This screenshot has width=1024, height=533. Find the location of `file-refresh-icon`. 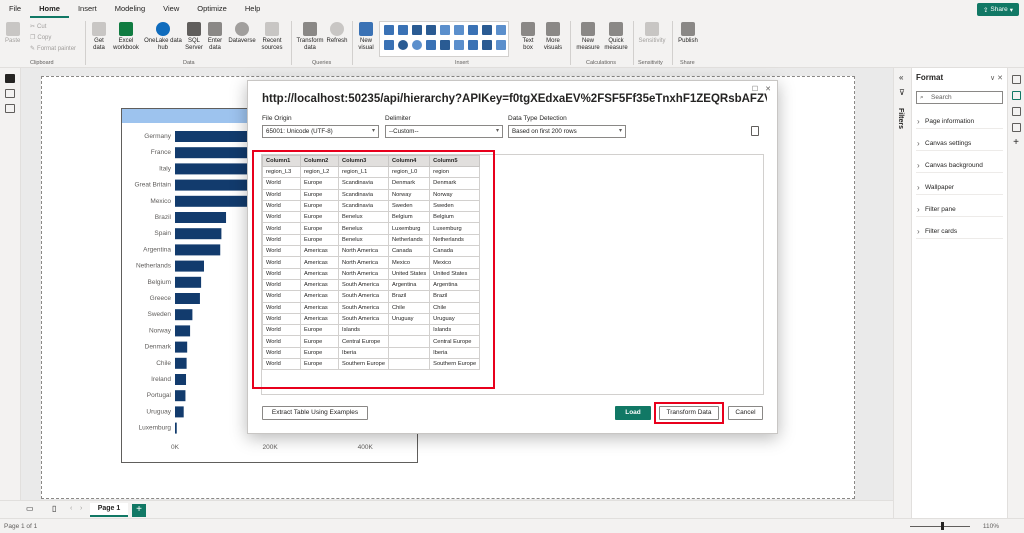

file-refresh-icon is located at coordinates (755, 131).